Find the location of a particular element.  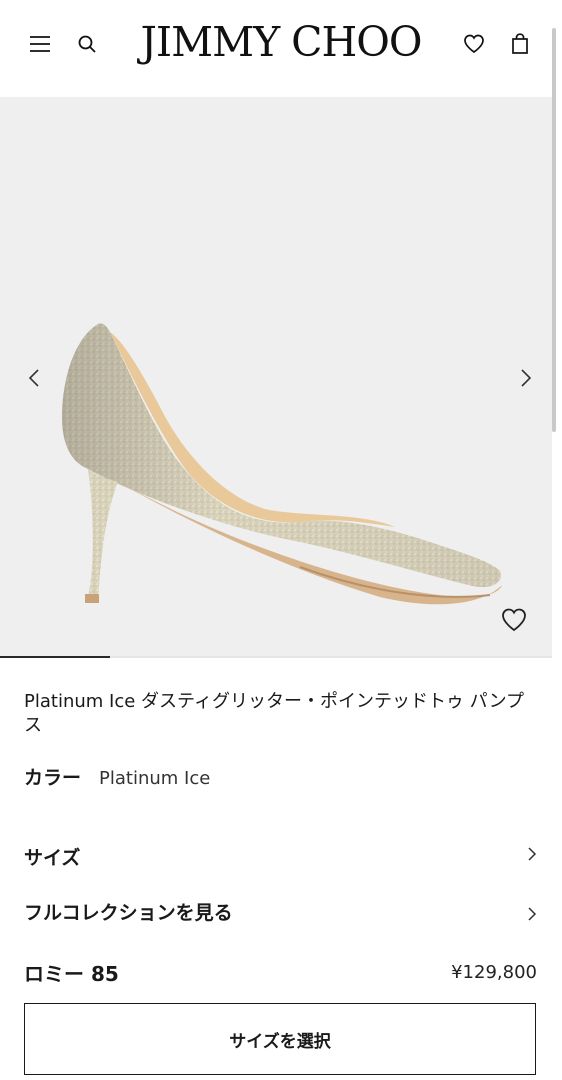

product-price: ¥129,800 is located at coordinates (494, 972).